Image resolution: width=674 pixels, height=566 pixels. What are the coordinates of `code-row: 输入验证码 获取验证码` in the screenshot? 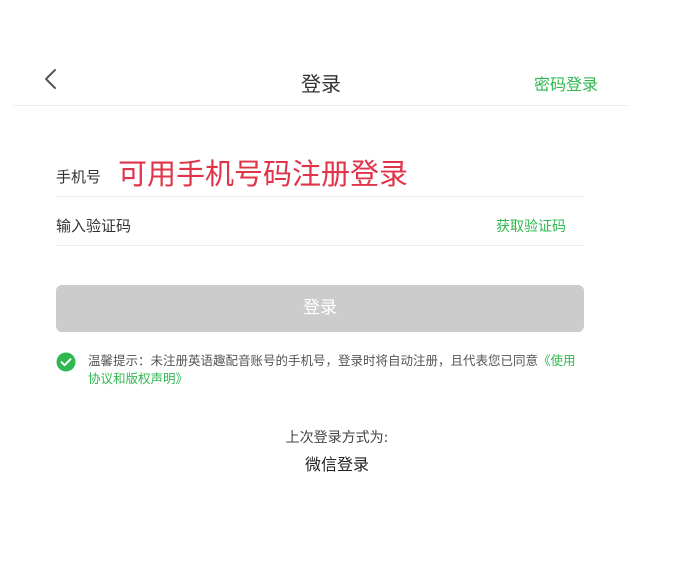 It's located at (320, 223).